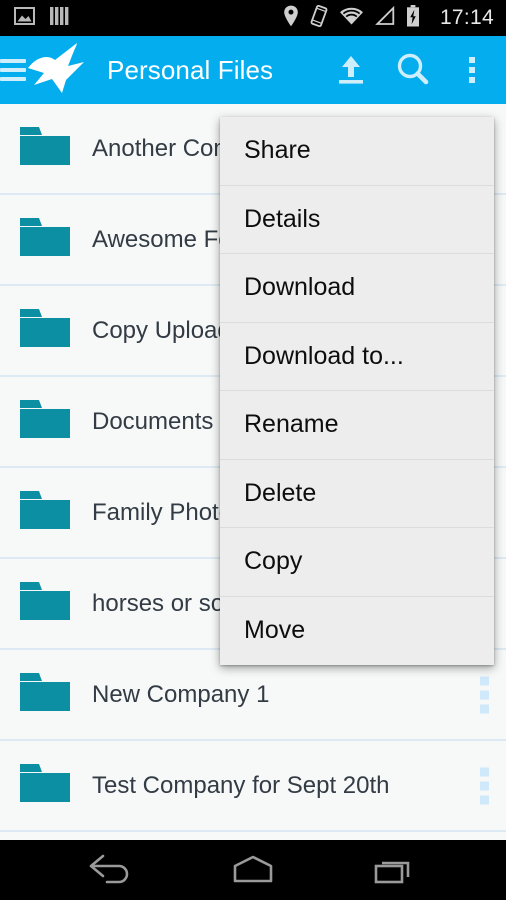 The width and height of the screenshot is (506, 900). What do you see at coordinates (413, 18) in the screenshot?
I see `battery-charging-icon` at bounding box center [413, 18].